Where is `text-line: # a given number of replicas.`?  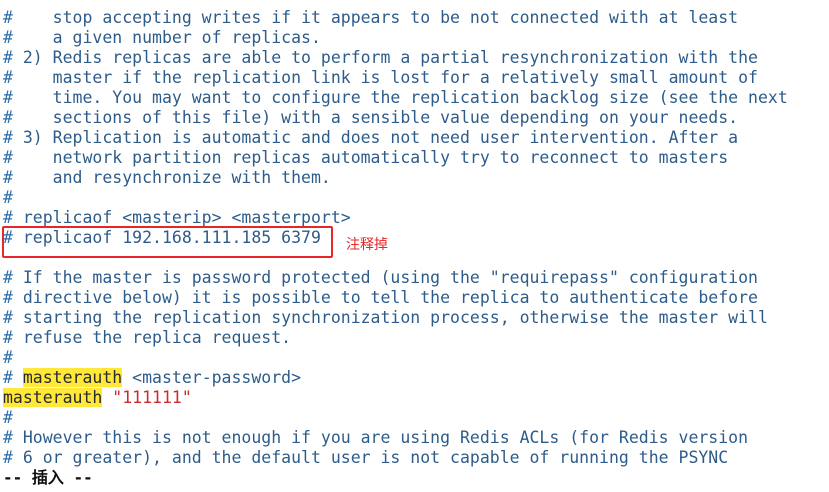
text-line: # a given number of replicas. is located at coordinates (416, 38).